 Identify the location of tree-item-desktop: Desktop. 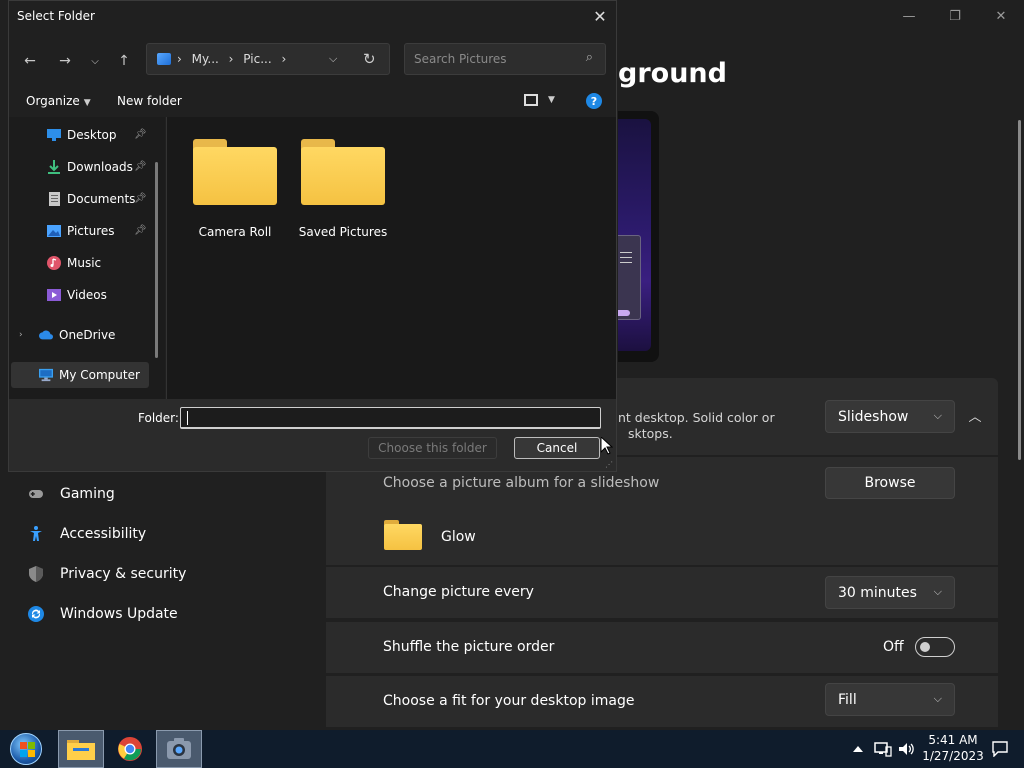
(82, 135).